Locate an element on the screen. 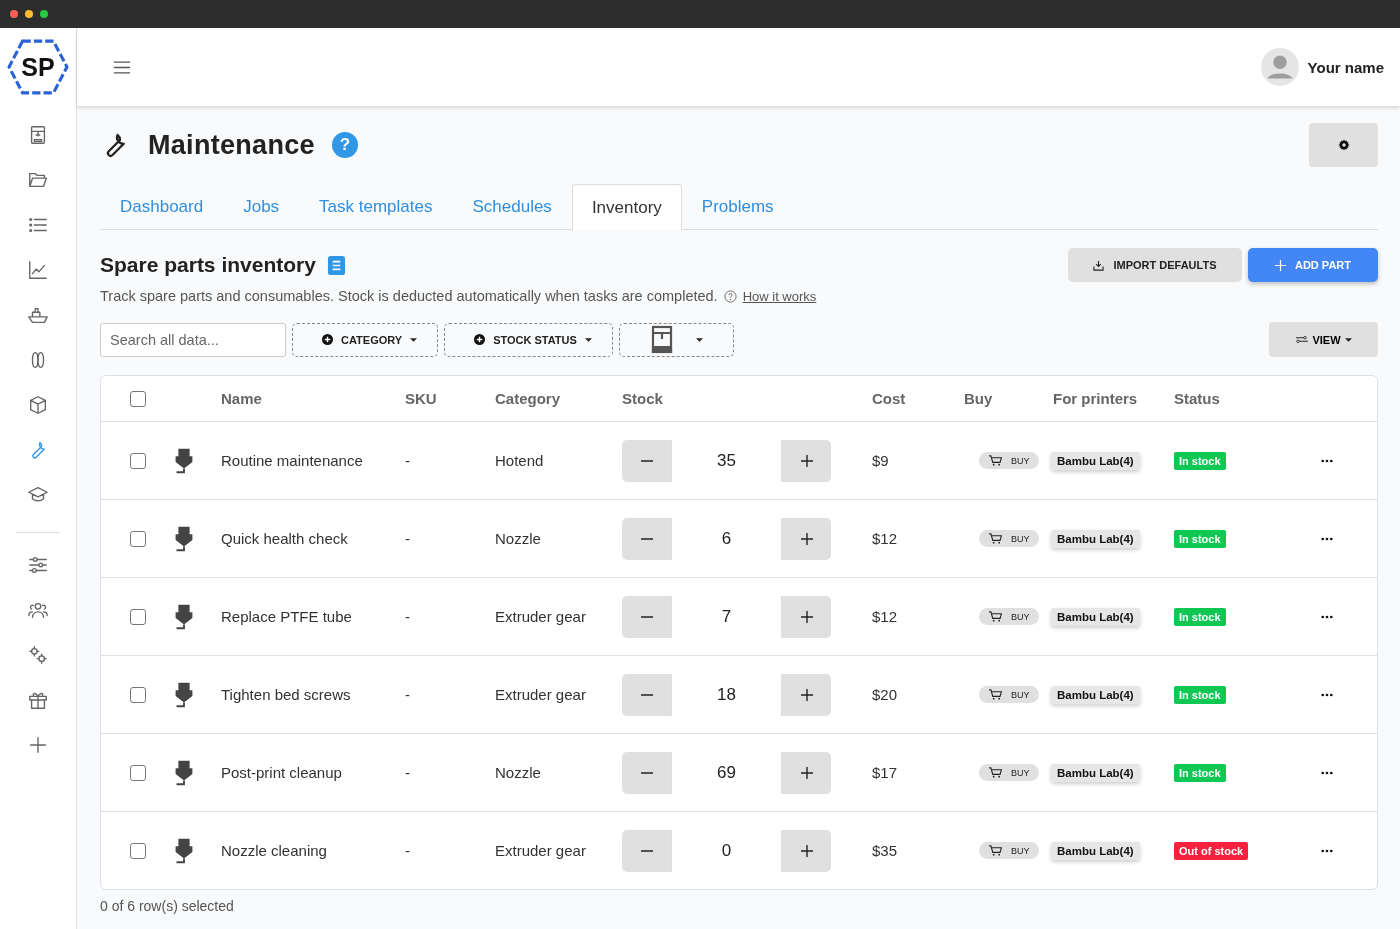 Image resolution: width=1400 pixels, height=929 pixels. table-cell: Post-print cleanup is located at coordinates (281, 772).